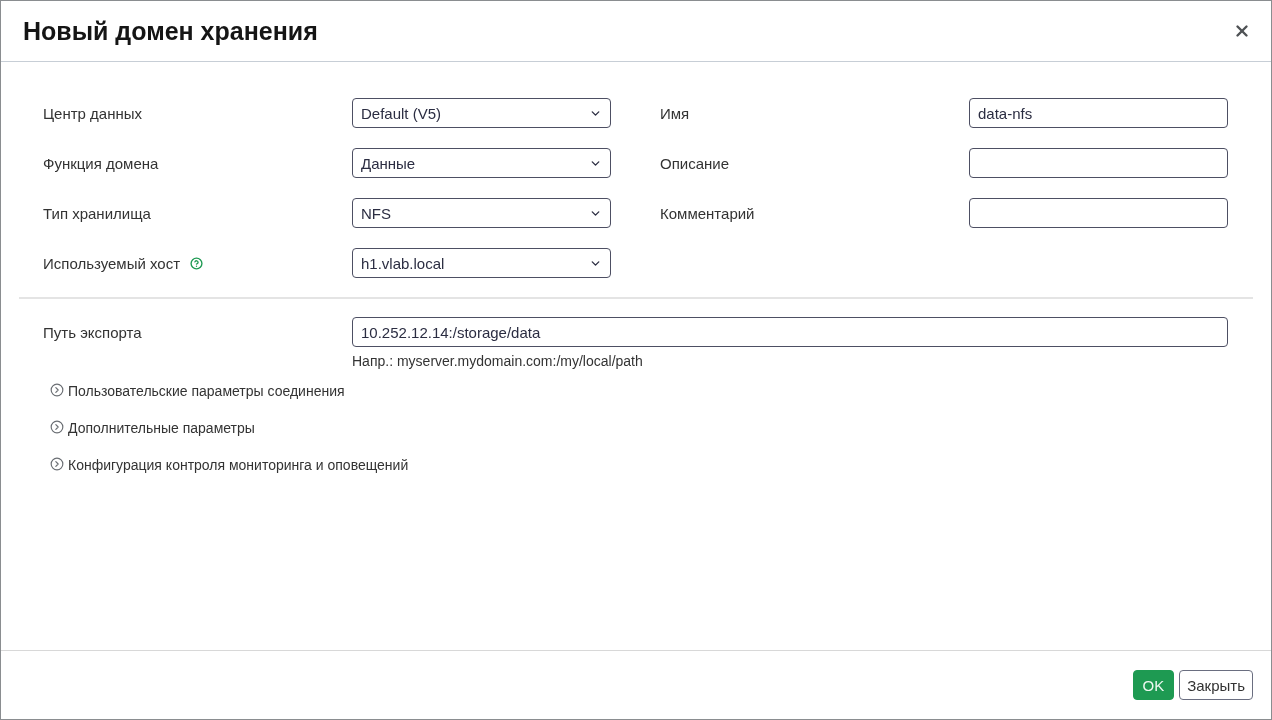  I want to click on text-field: data-nfs, so click(1098, 113).